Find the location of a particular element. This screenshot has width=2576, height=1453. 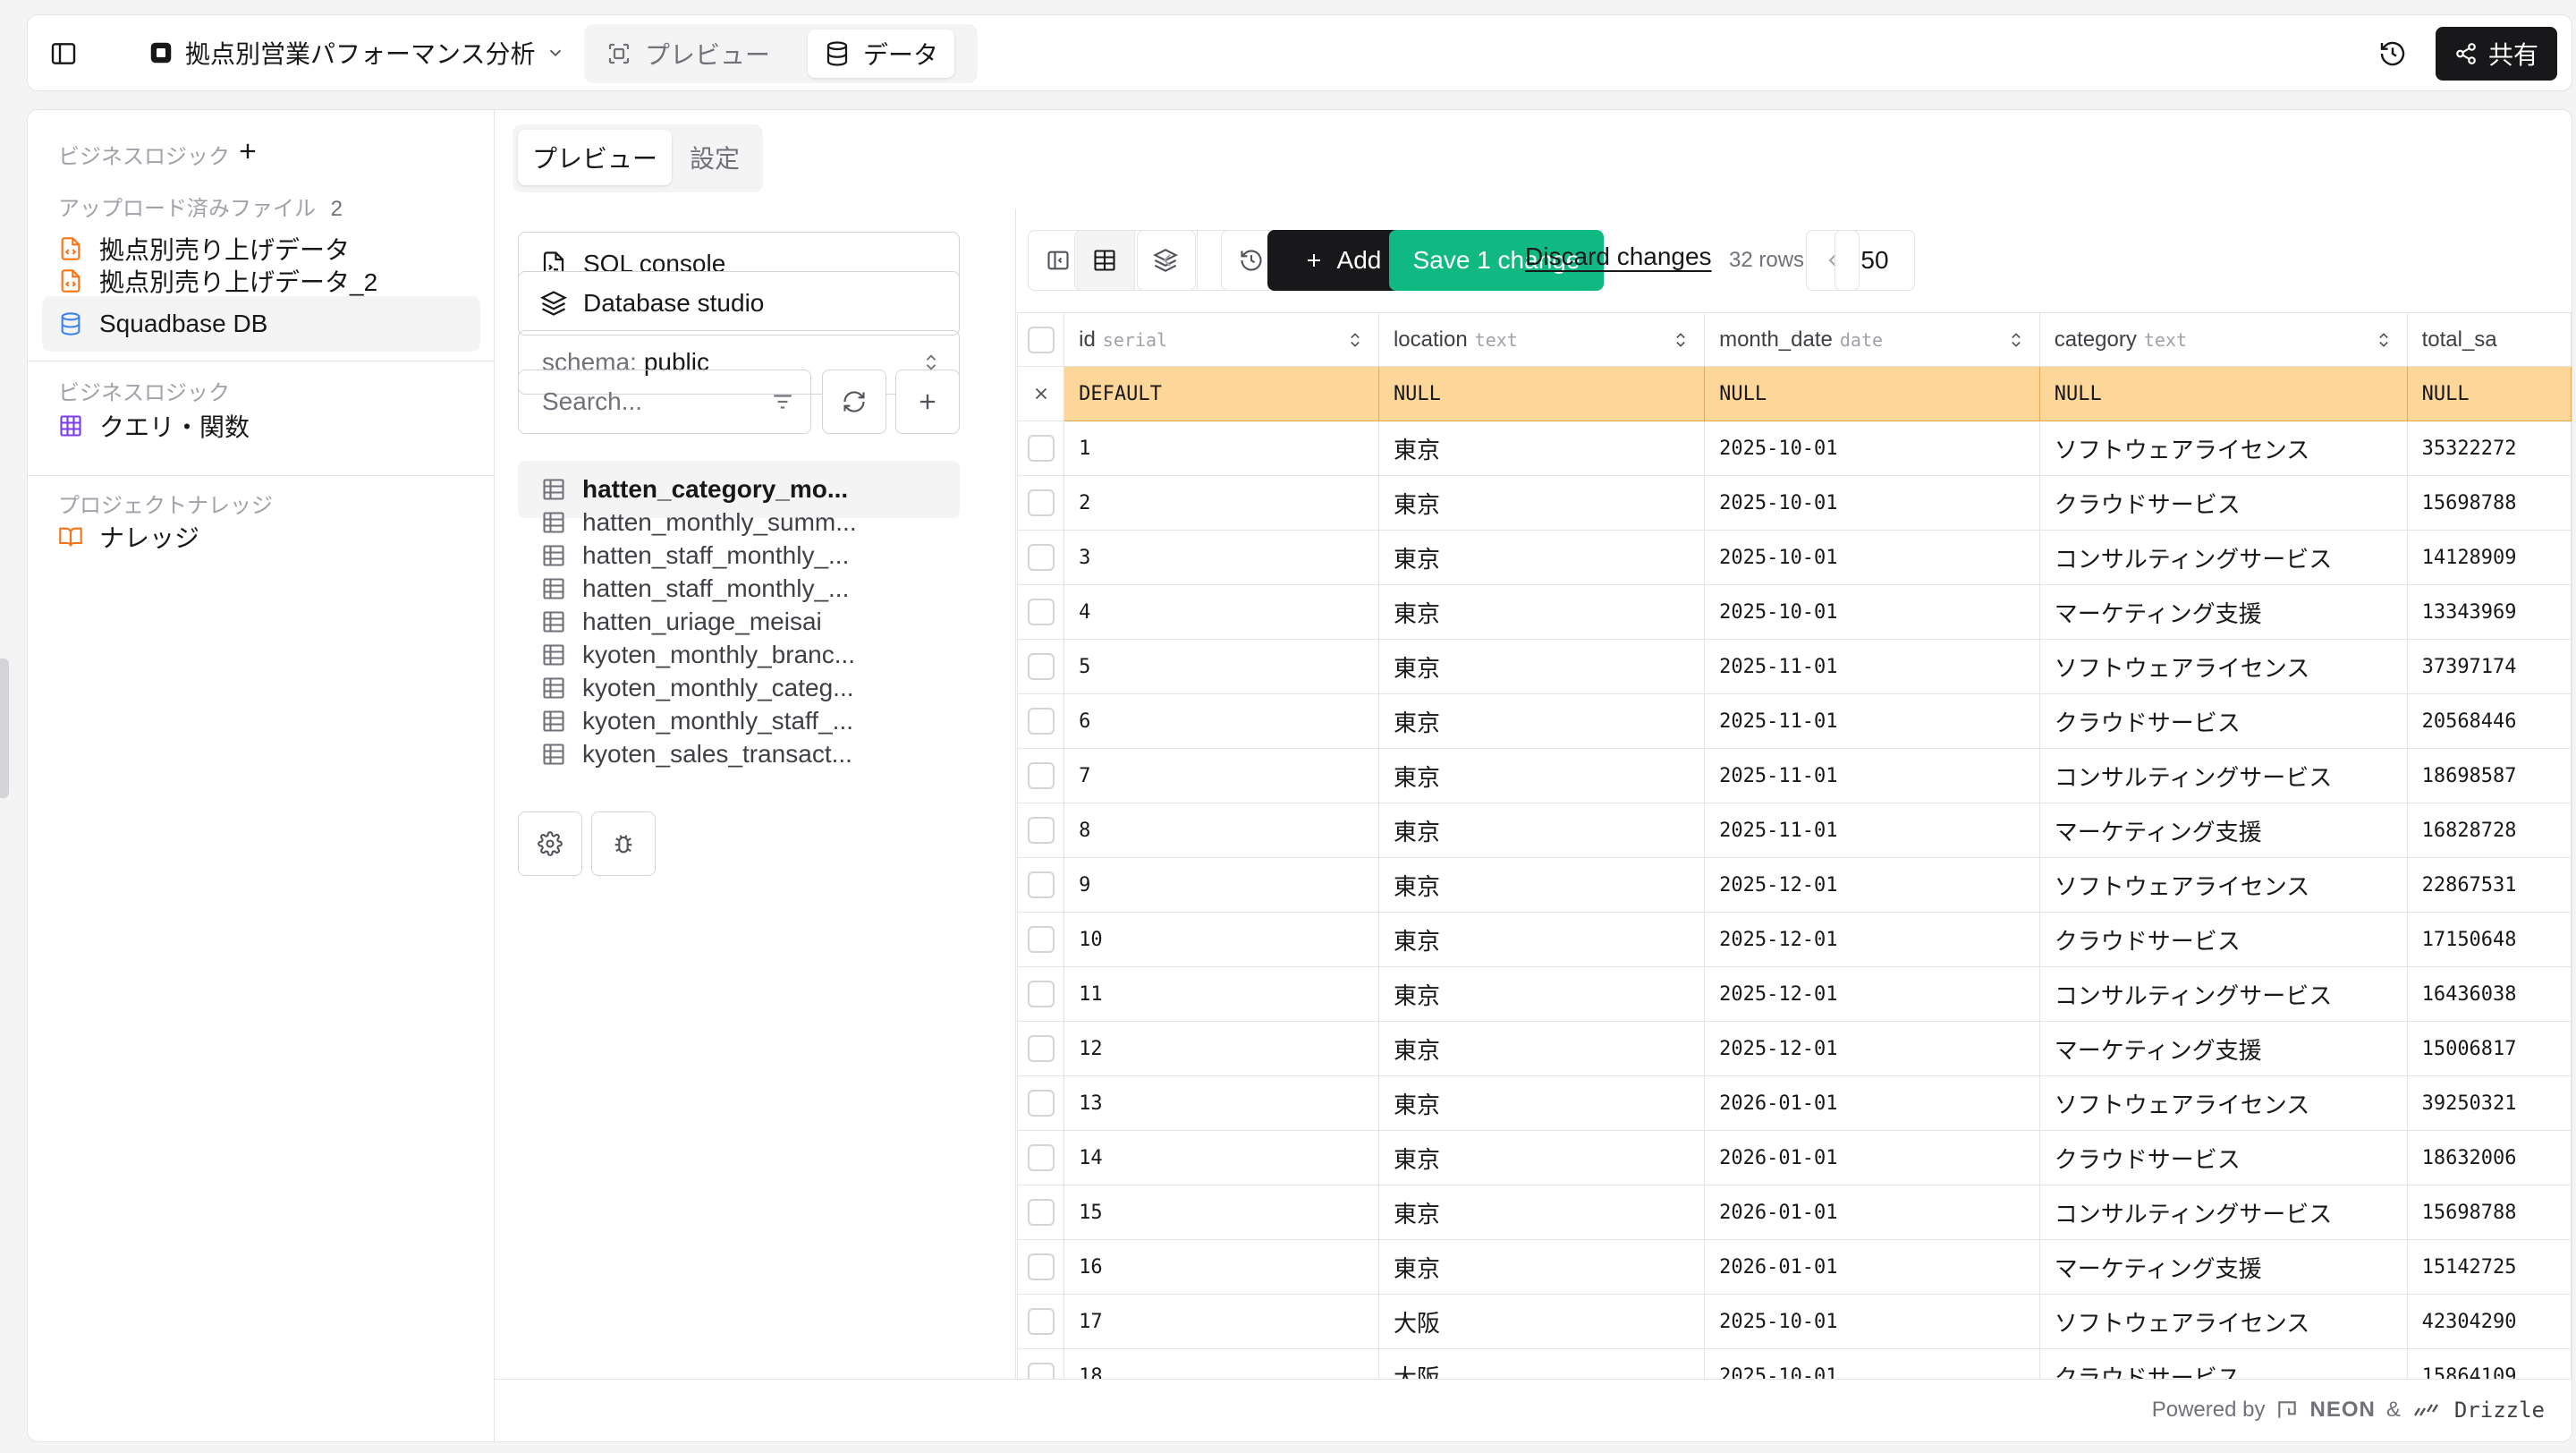

table-row: 10 東京 2025-12-01 クラウドサービス 17150648 is located at coordinates (1794, 939).